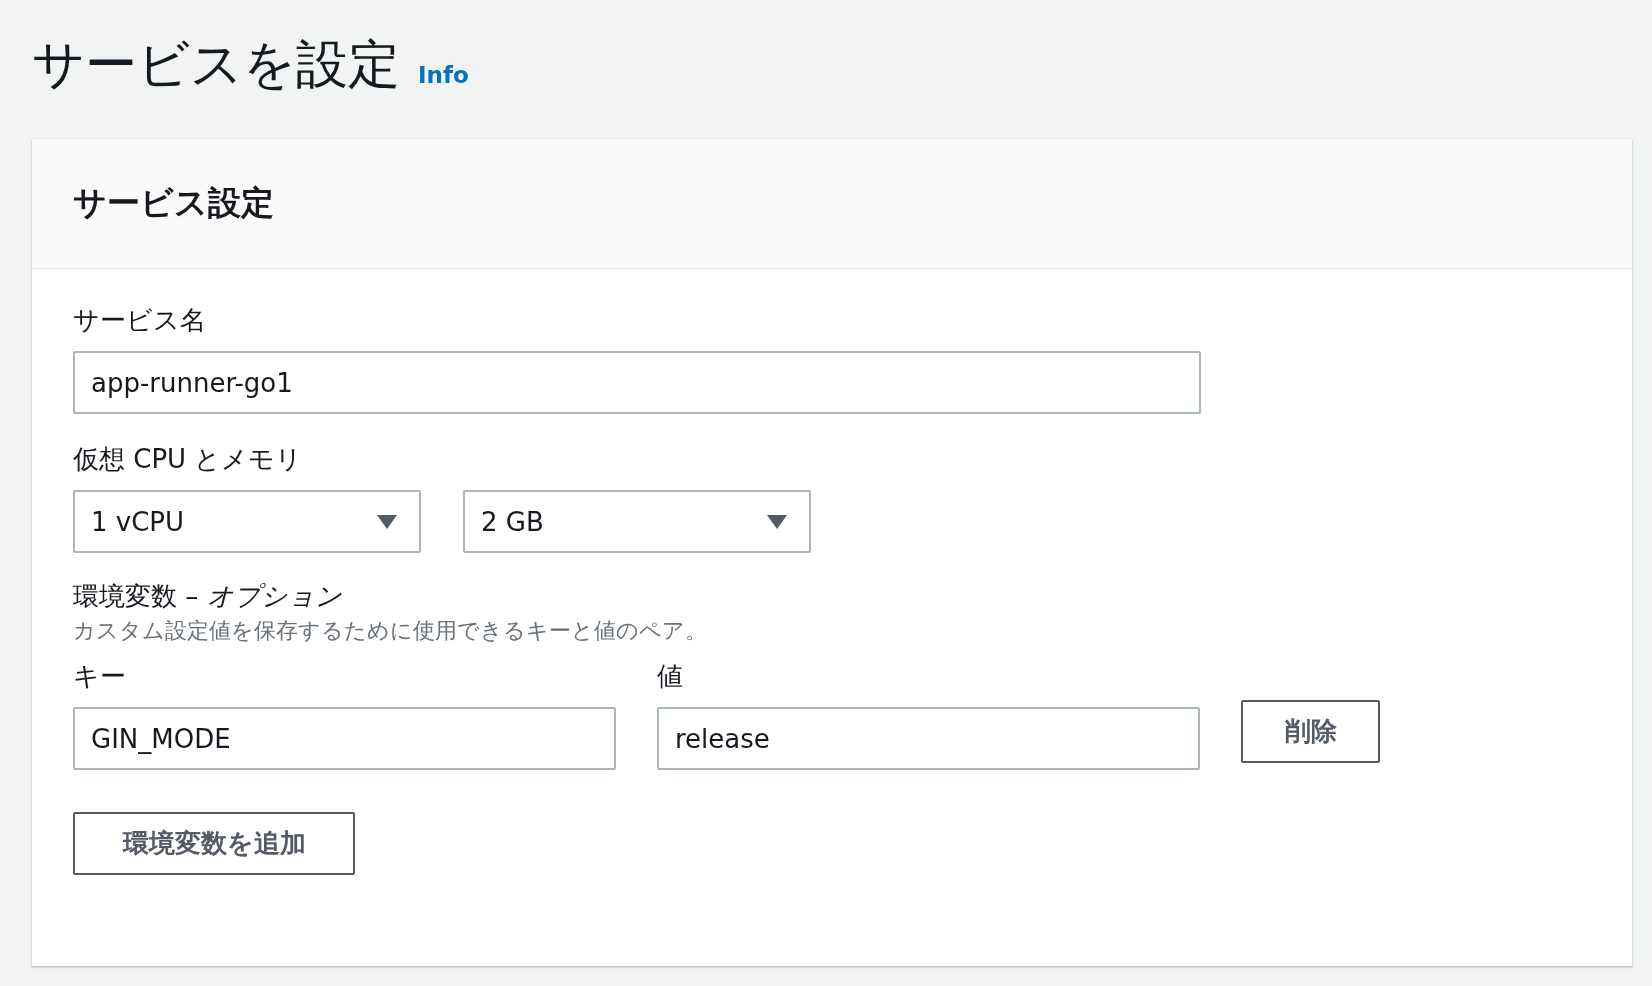 The image size is (1652, 986). I want to click on value-label: 値, so click(670, 676).